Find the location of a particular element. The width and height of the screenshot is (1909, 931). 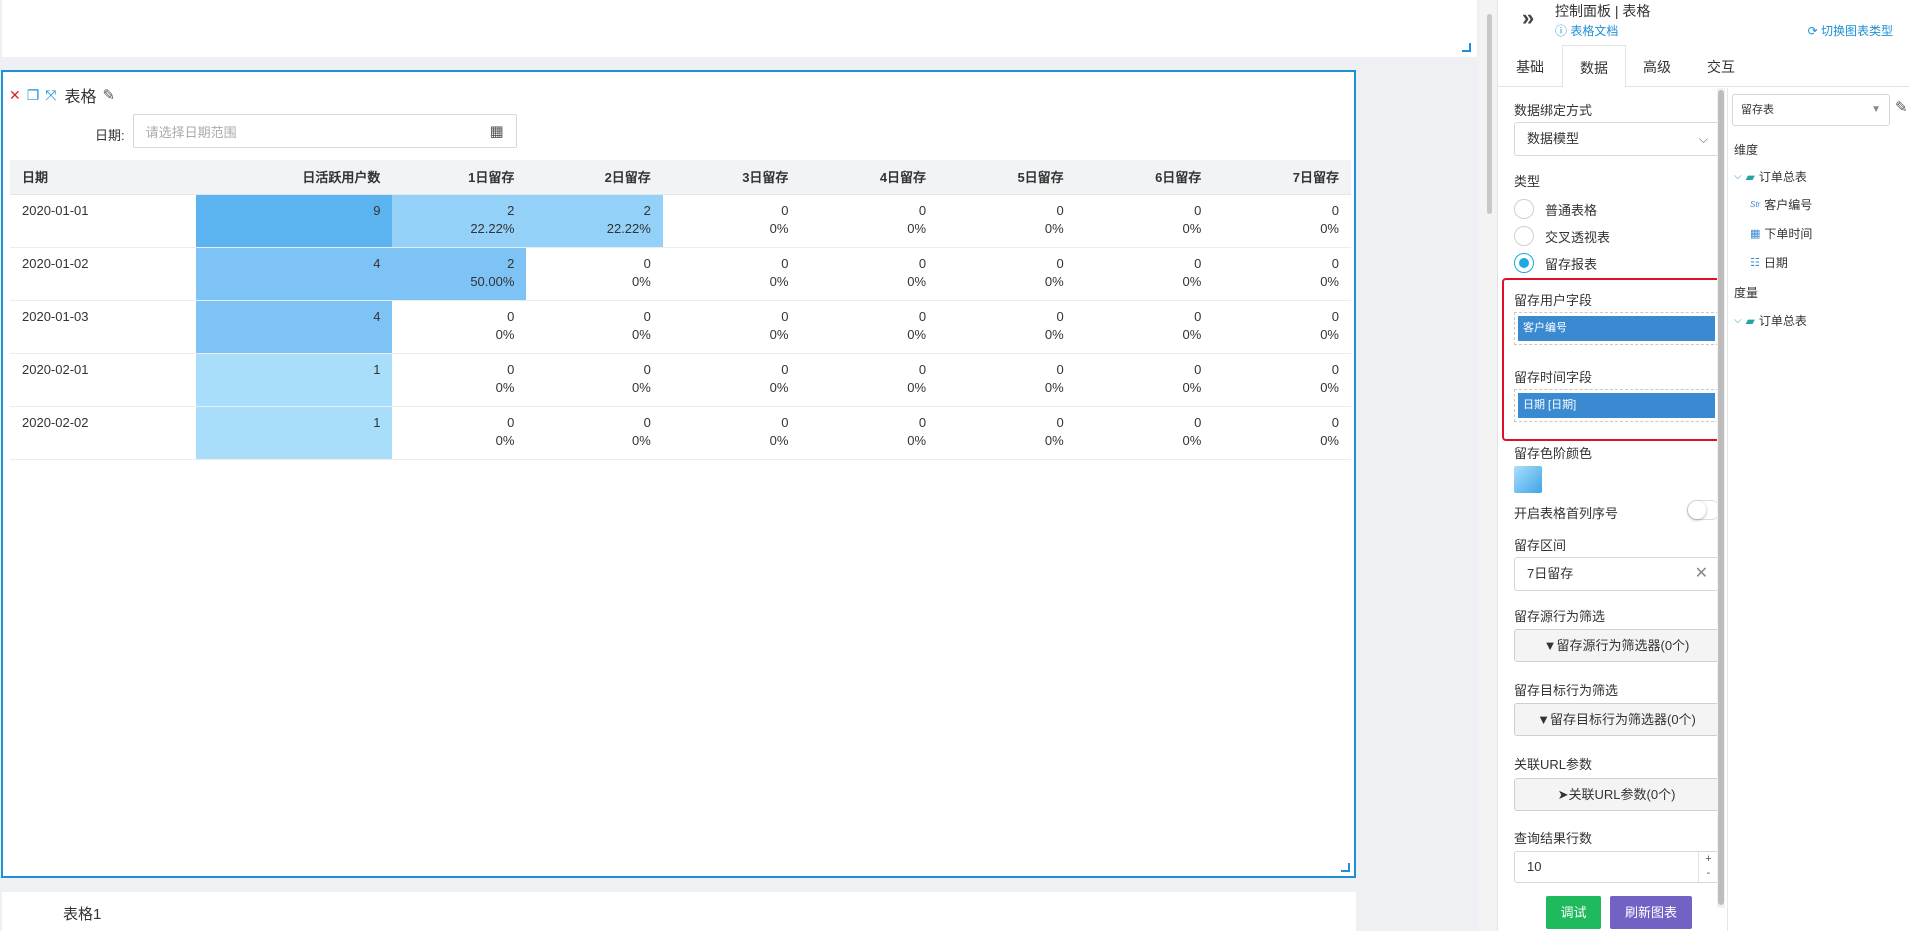

tab-advanced: 高级 is located at coordinates (1657, 66).